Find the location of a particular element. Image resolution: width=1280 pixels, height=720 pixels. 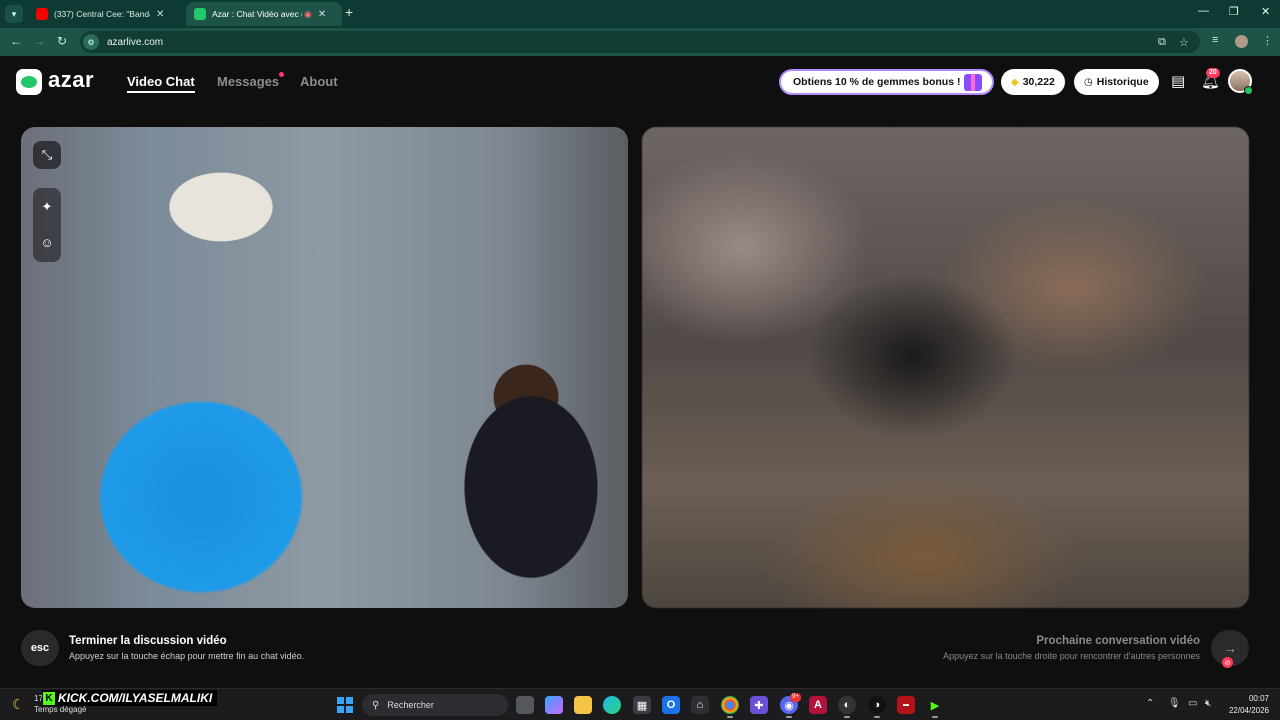

media-controls-icon: ≡ is located at coordinates (1215, 40).